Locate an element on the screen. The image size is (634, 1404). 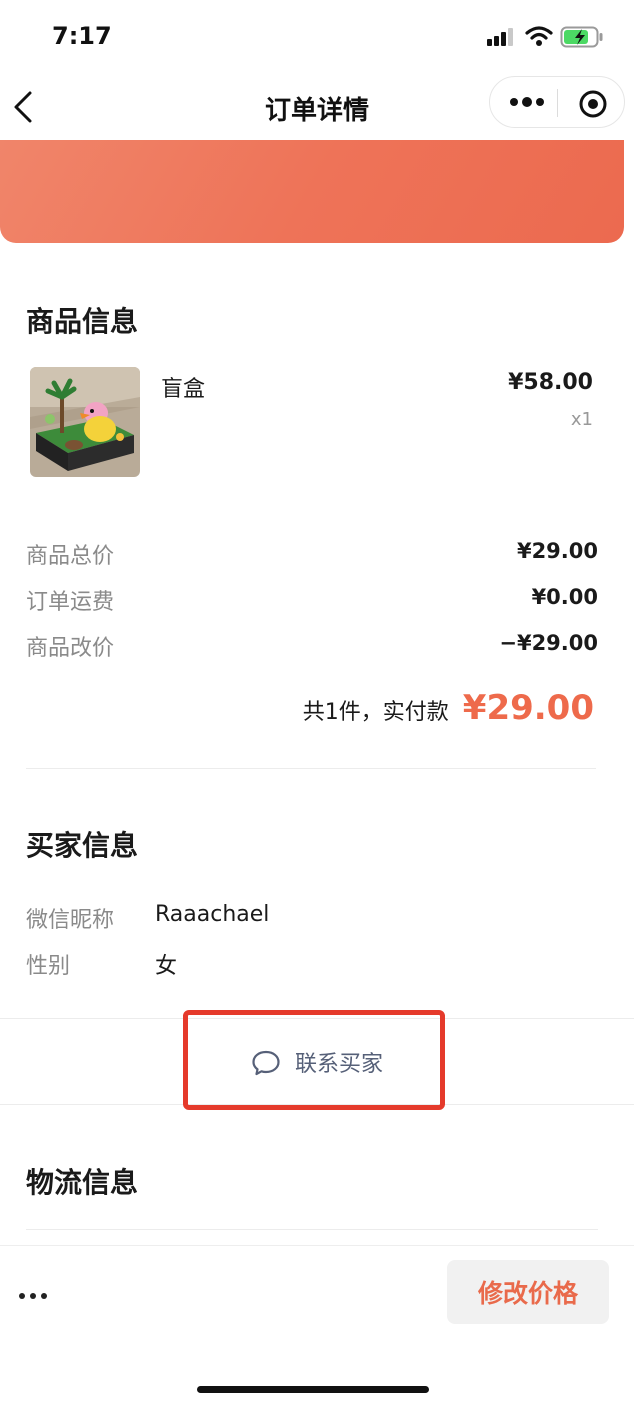
summary-value-price-change: −¥29.00 is located at coordinates (548, 643).